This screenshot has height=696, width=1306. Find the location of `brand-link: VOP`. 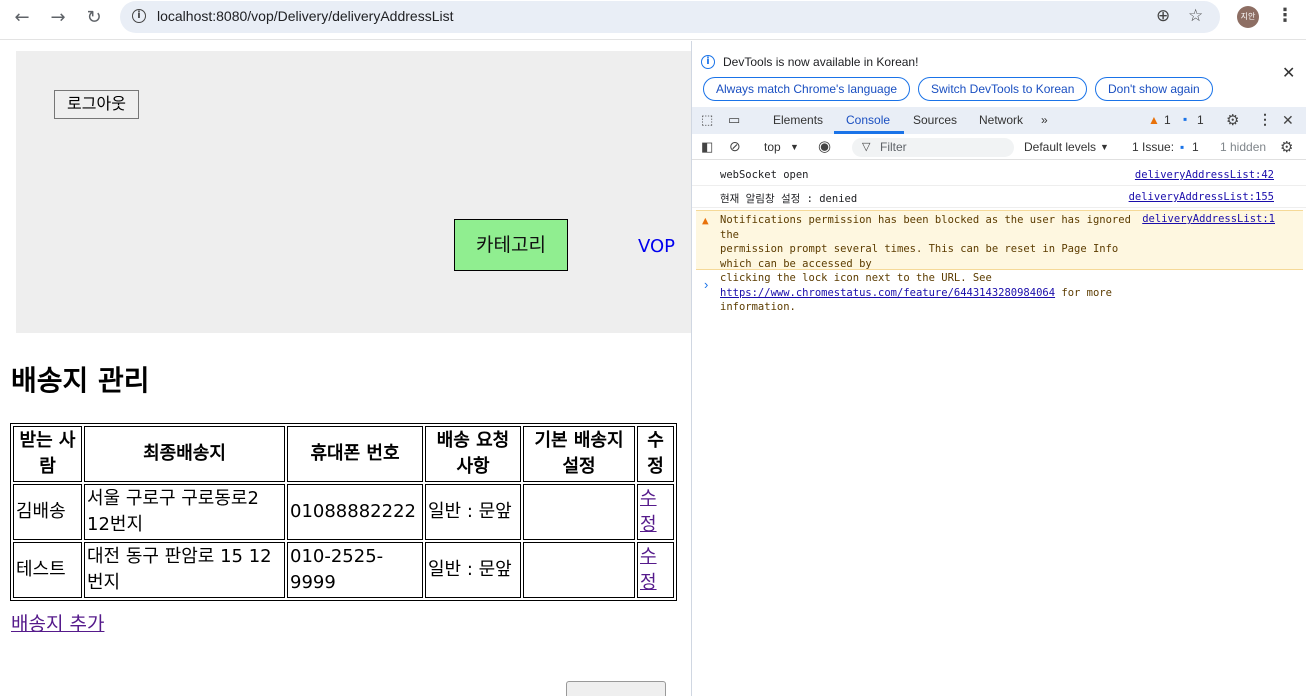

brand-link: VOP is located at coordinates (656, 246).